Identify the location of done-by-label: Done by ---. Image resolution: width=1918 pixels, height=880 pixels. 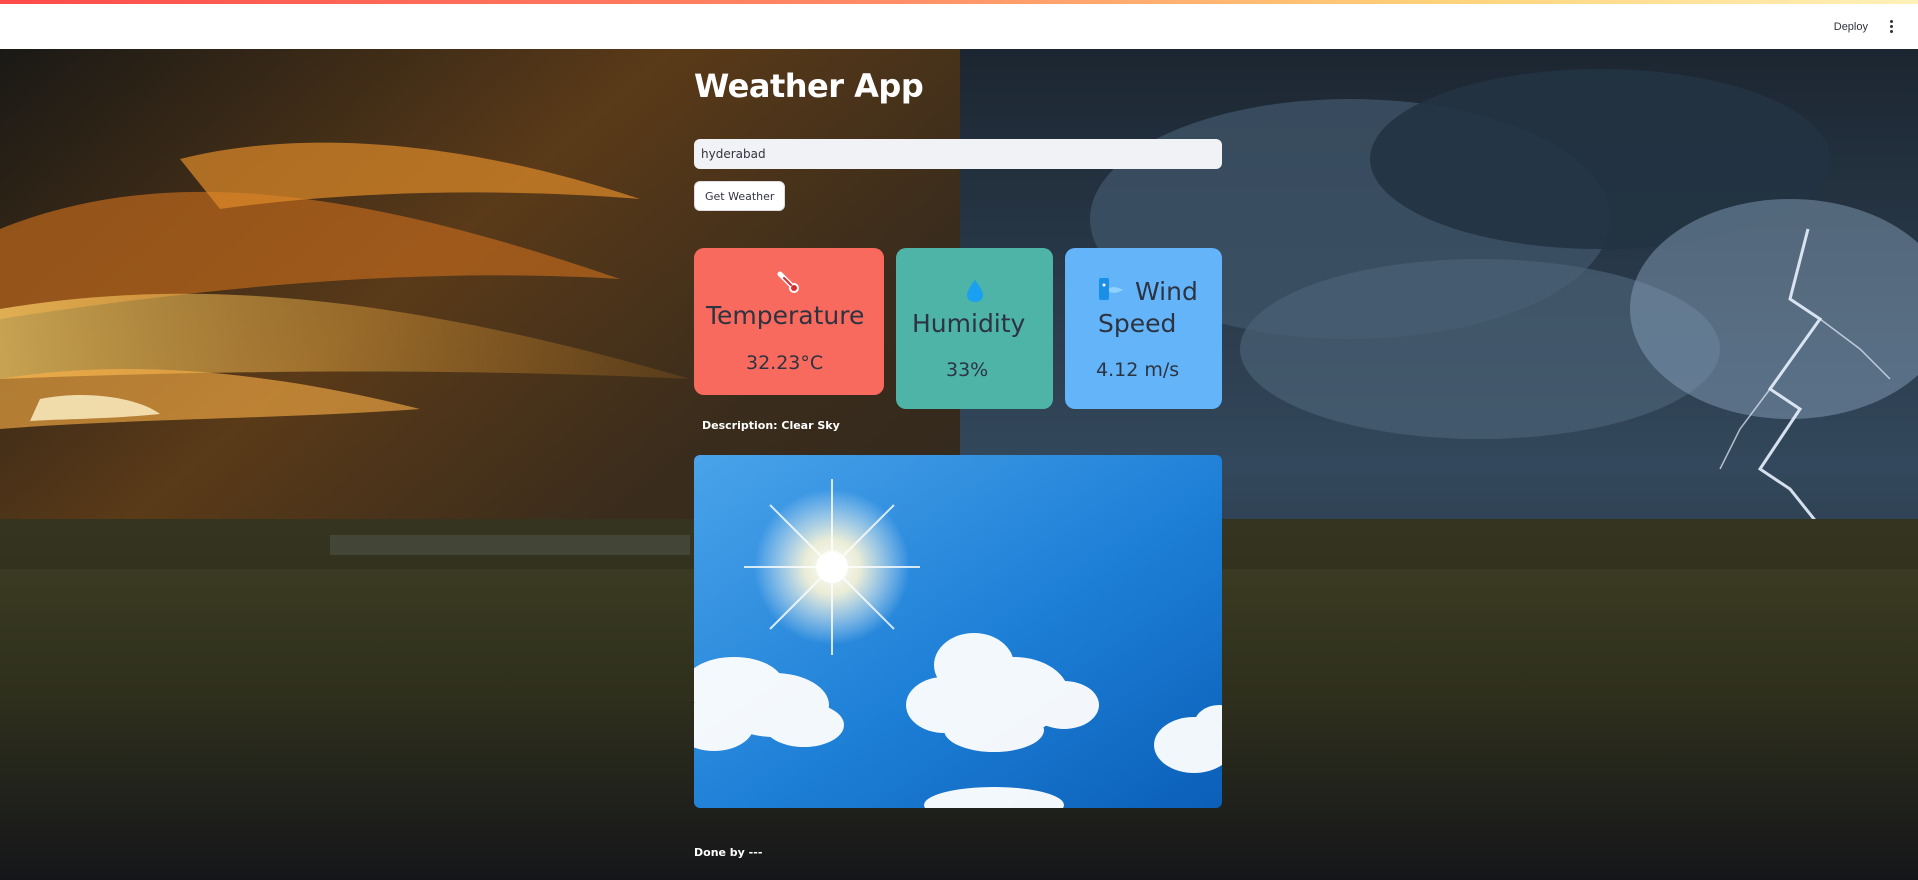
(728, 852).